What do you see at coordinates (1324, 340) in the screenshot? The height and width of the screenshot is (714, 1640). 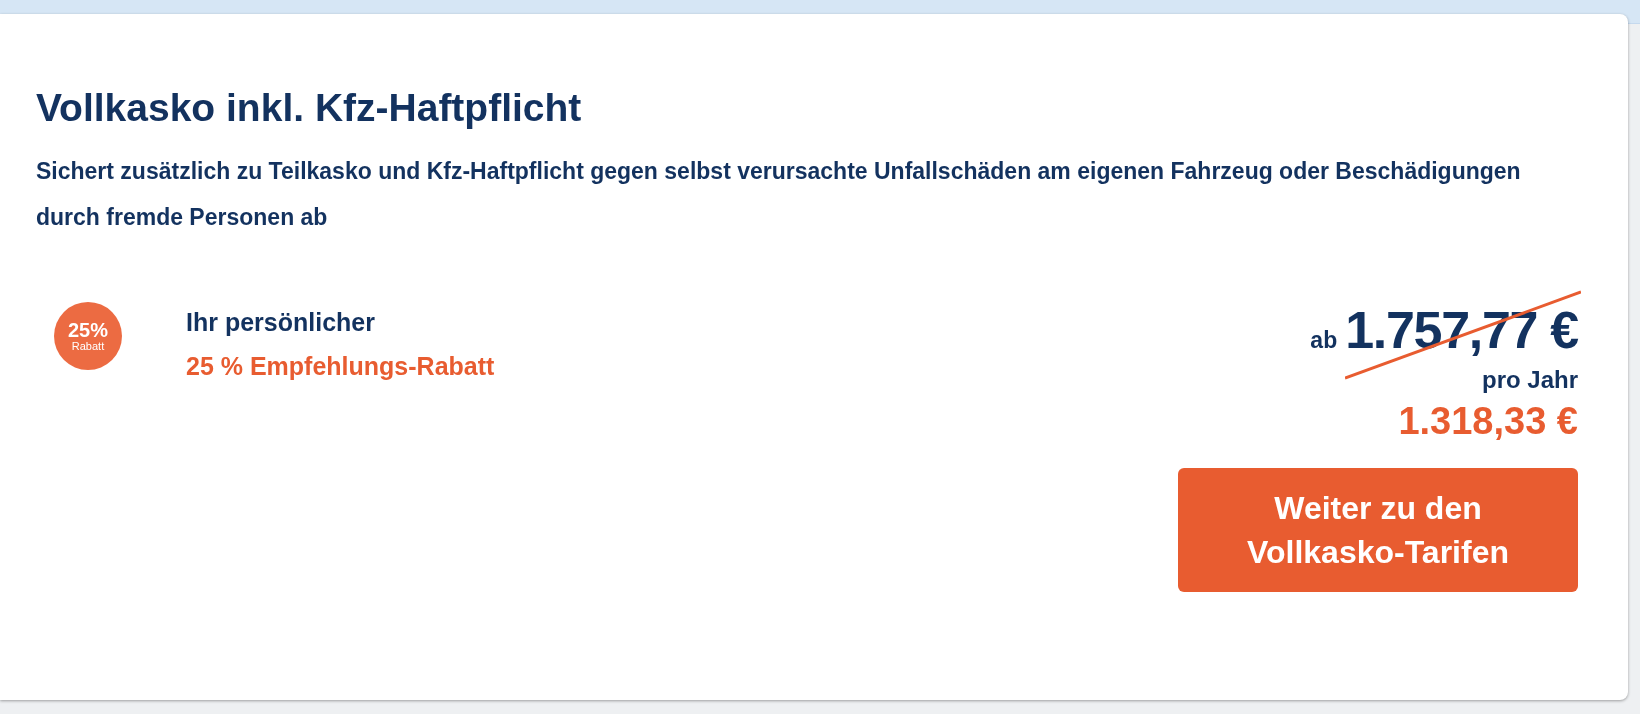 I see `price-prefix: ab` at bounding box center [1324, 340].